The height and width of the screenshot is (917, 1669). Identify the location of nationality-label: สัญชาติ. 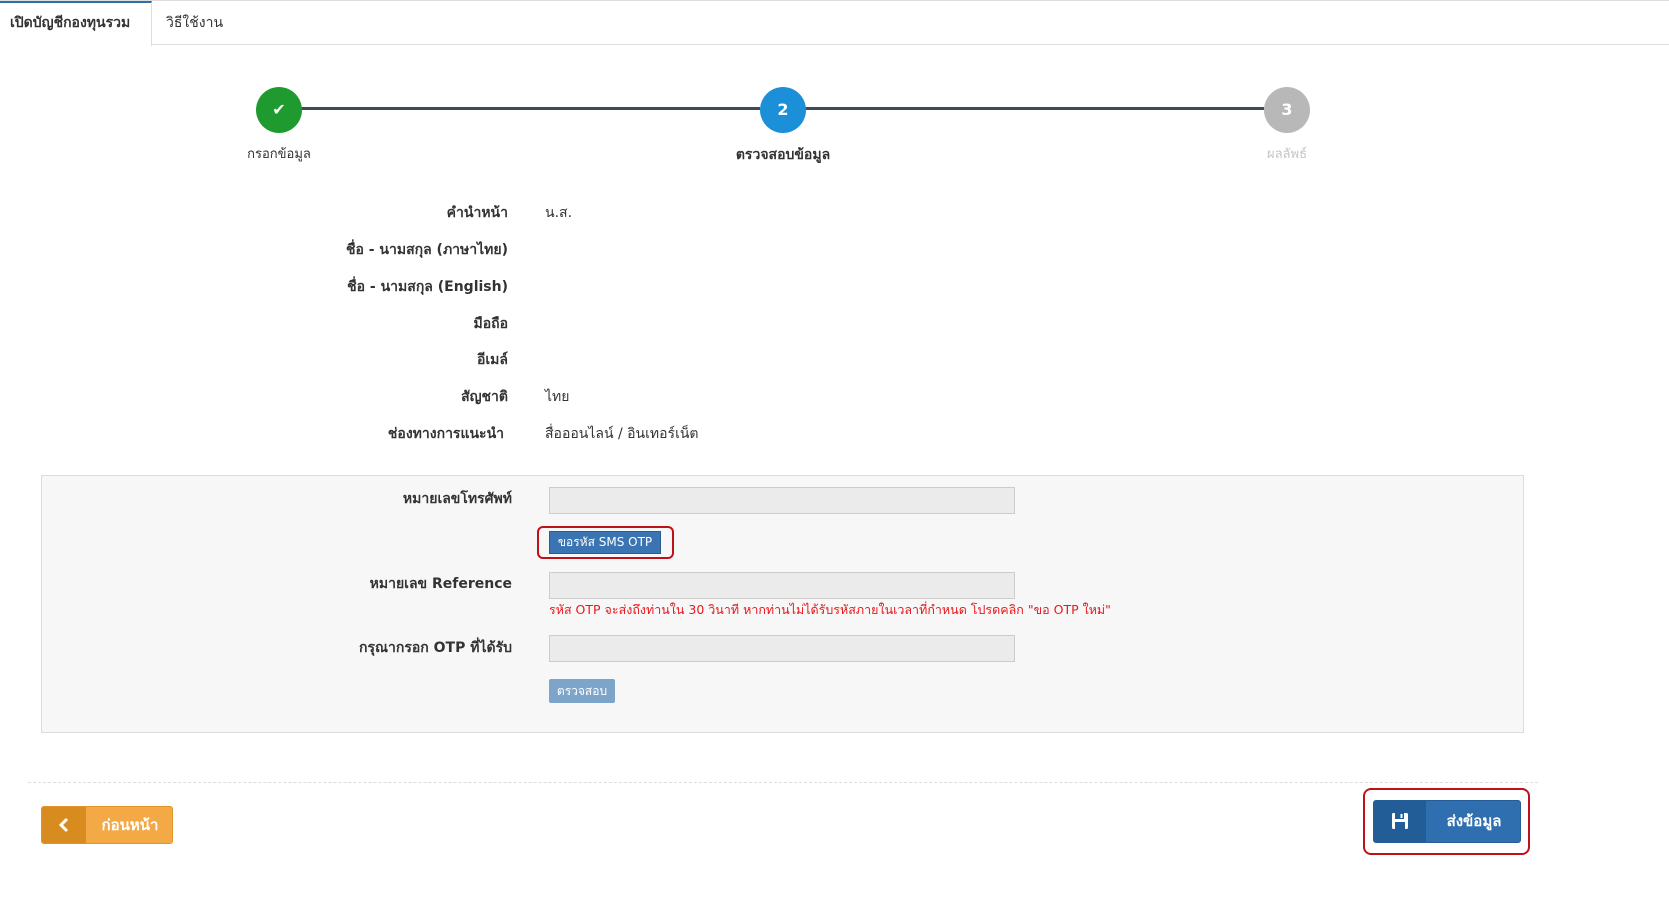
(484, 397).